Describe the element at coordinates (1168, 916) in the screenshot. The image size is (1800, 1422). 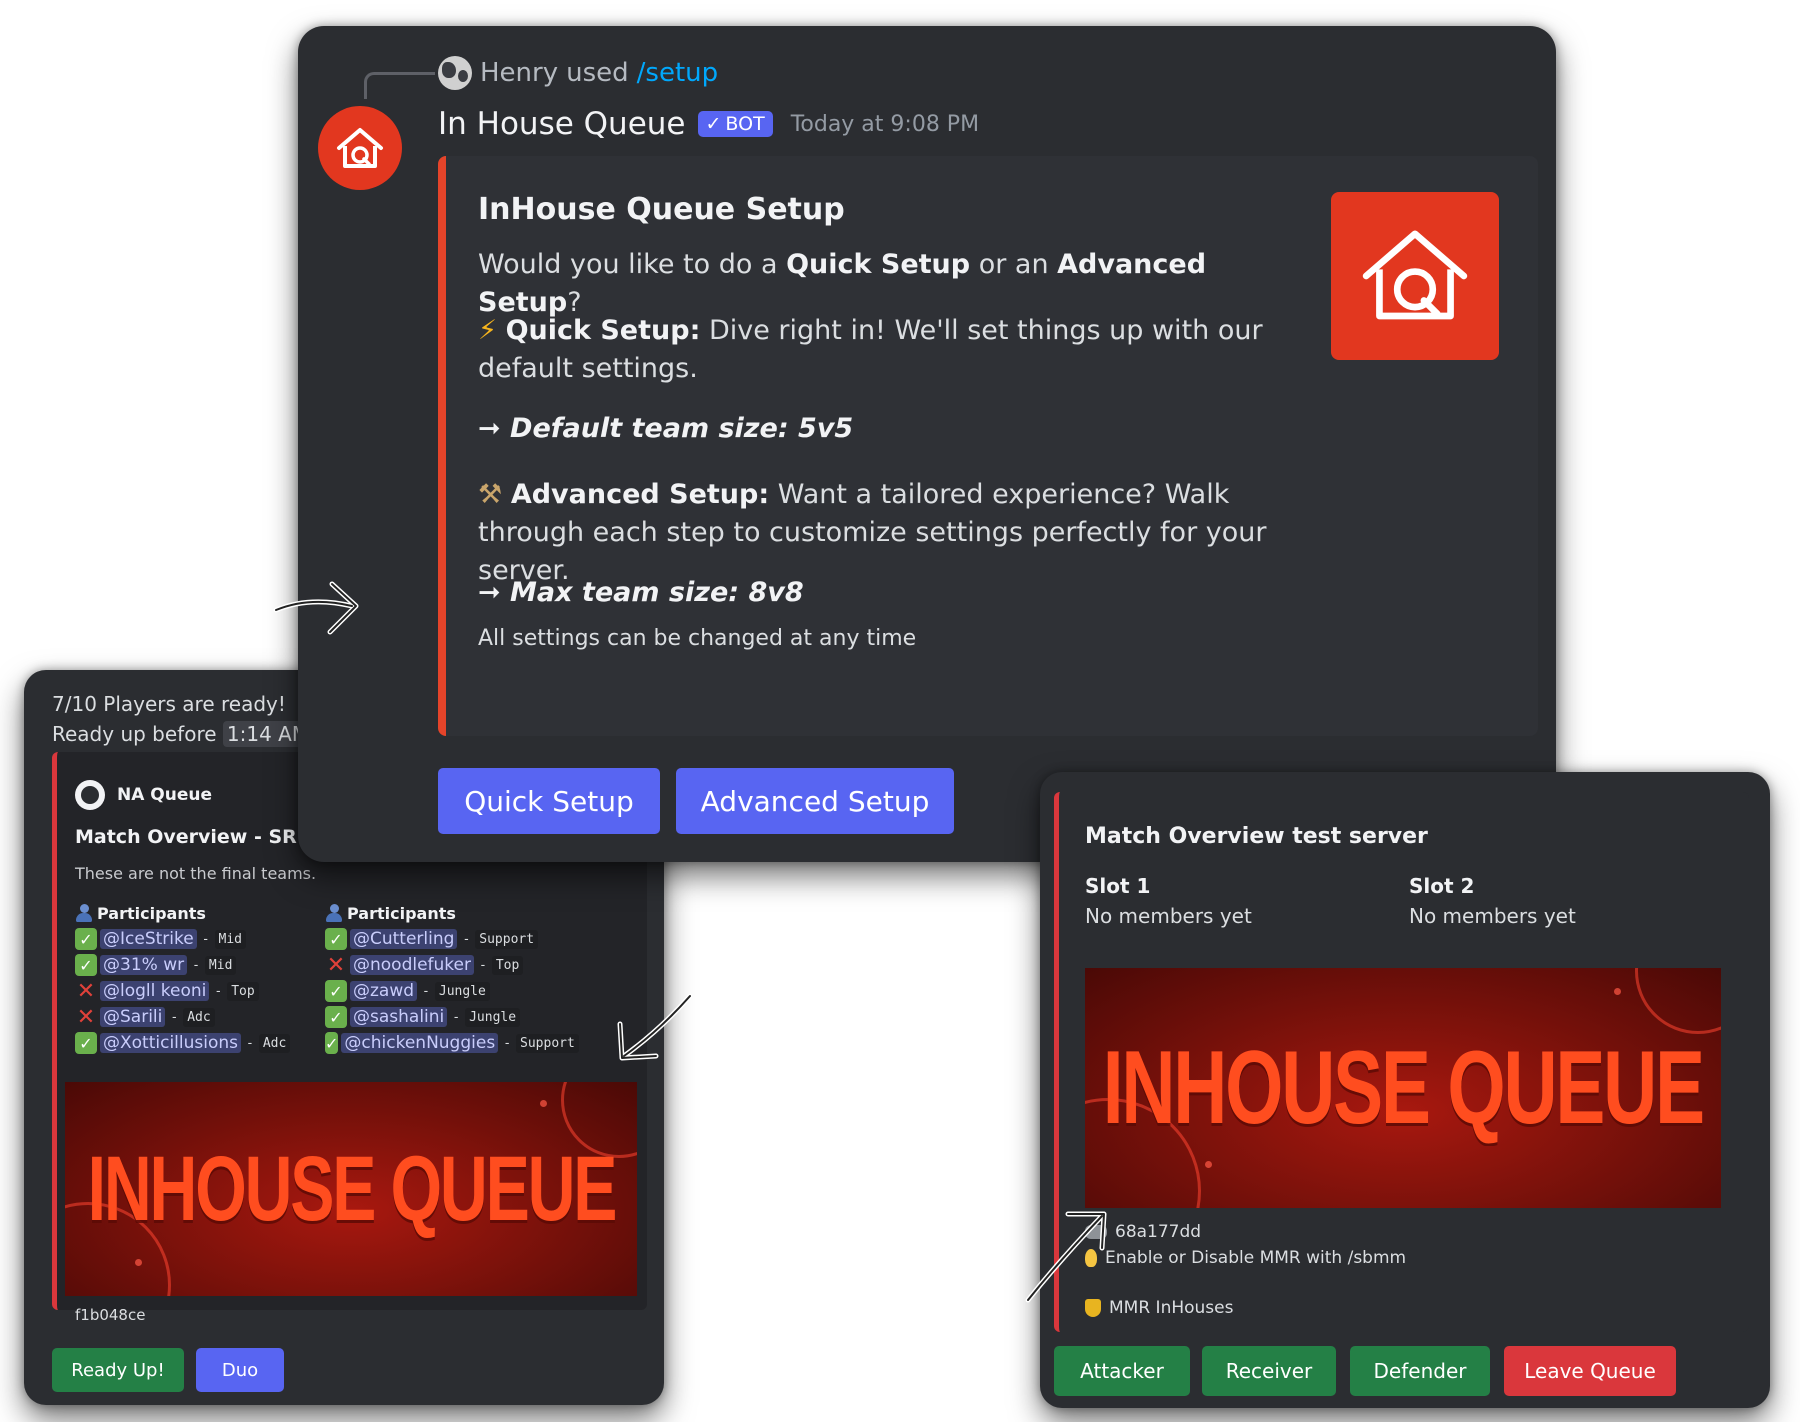
I see `slot-1-value: No members yet` at that location.